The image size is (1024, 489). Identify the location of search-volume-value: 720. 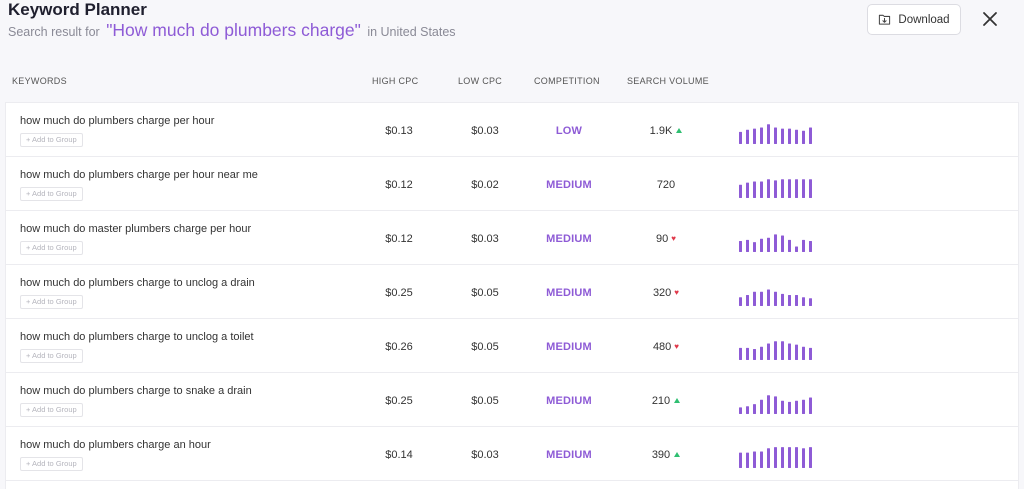
(666, 185).